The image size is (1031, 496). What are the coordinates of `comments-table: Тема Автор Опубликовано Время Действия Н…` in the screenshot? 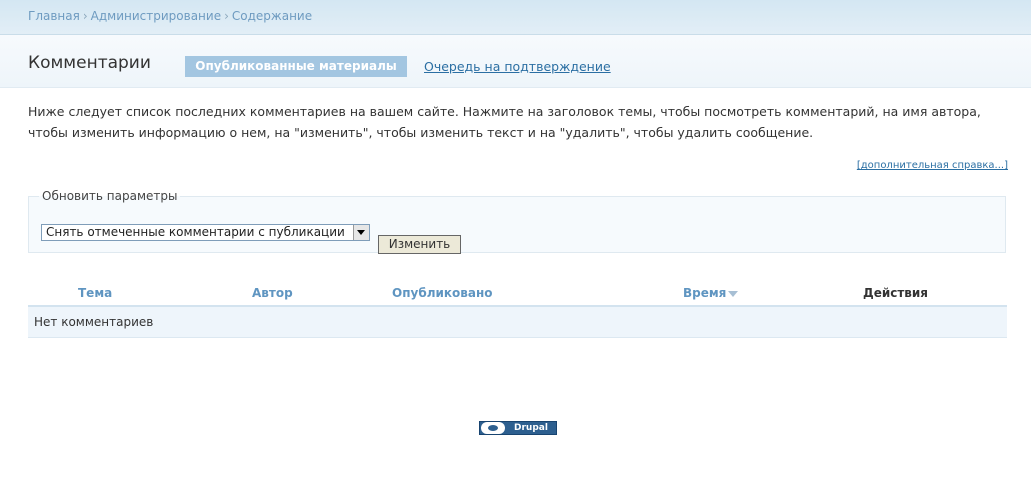 It's located at (517, 309).